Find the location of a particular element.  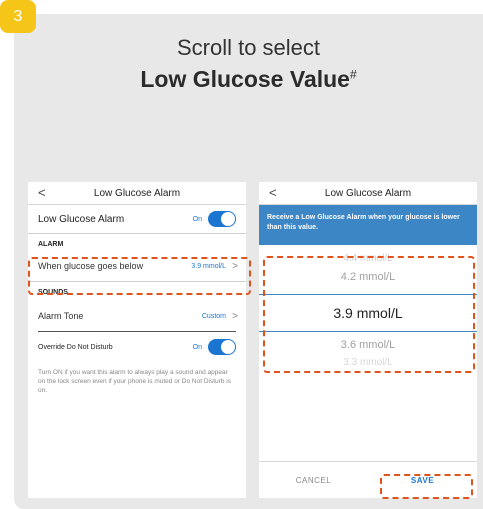

save-highlight is located at coordinates (426, 486).